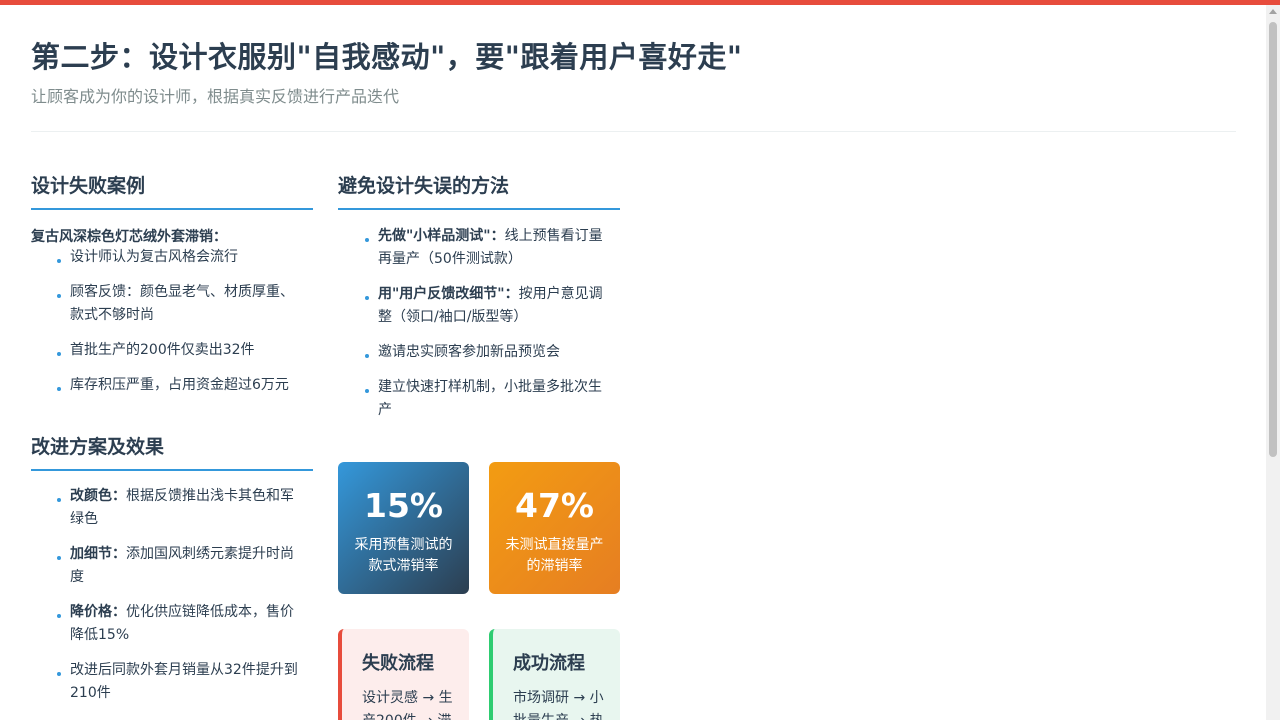  Describe the element at coordinates (398, 663) in the screenshot. I see `flow-title: 失败流程` at that location.